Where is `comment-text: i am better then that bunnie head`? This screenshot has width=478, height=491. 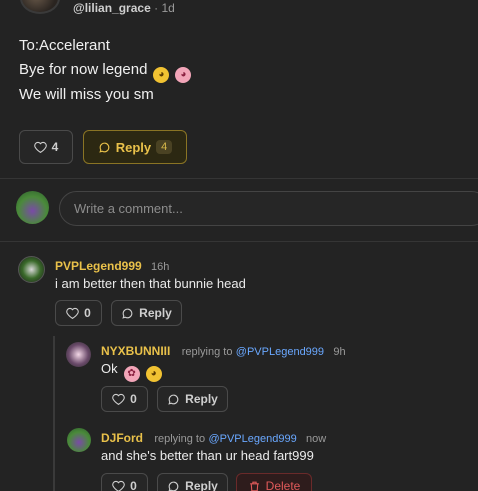 comment-text: i am better then that bunnie head is located at coordinates (150, 283).